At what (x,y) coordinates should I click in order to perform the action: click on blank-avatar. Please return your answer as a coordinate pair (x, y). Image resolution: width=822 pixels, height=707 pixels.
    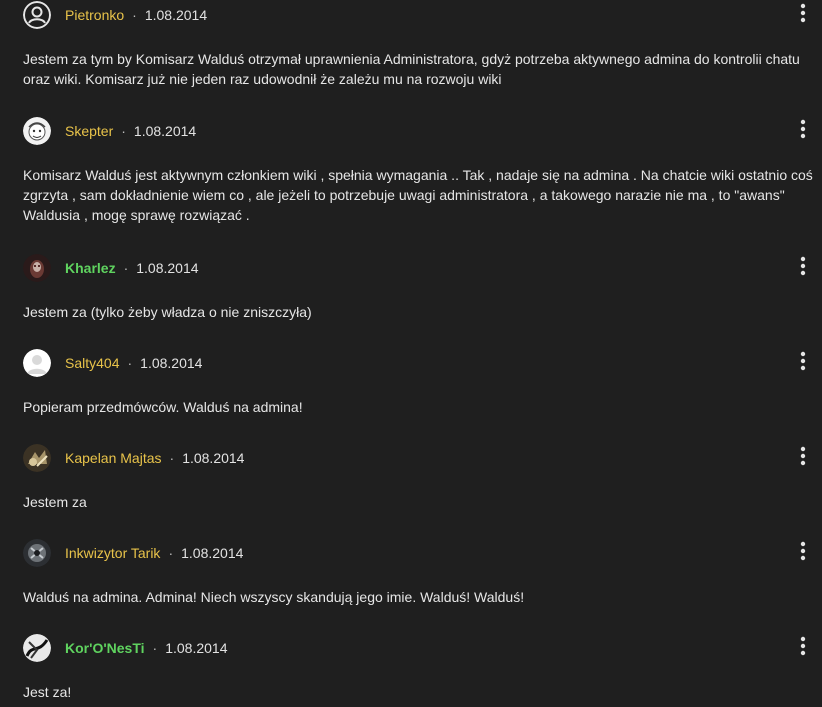
    Looking at the image, I should click on (37, 363).